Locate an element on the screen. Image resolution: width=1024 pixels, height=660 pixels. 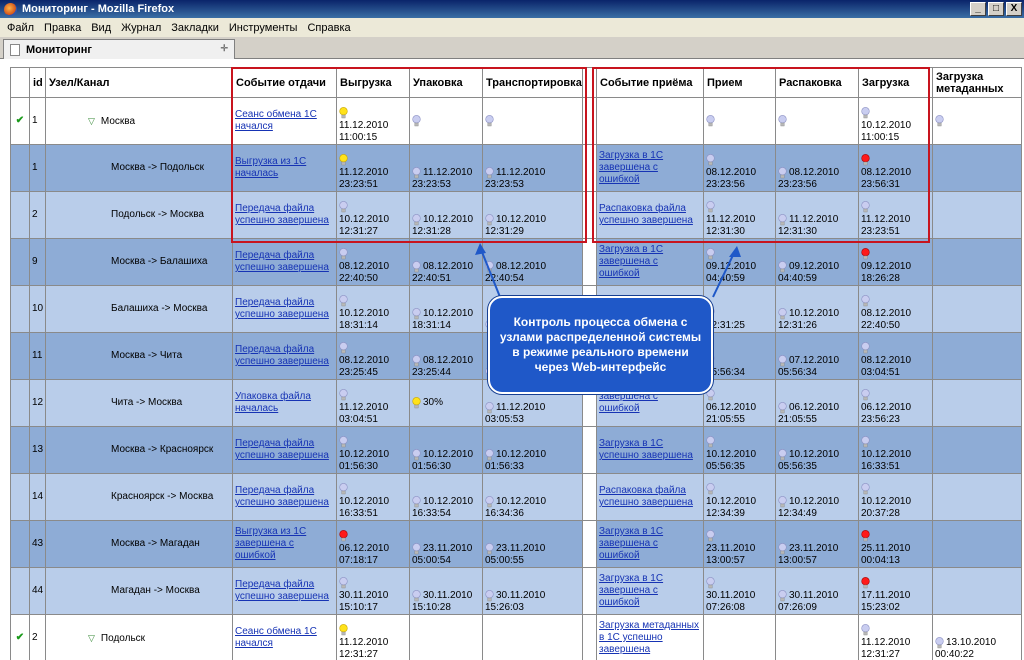
unpack-cell is located at coordinates (817, 121).